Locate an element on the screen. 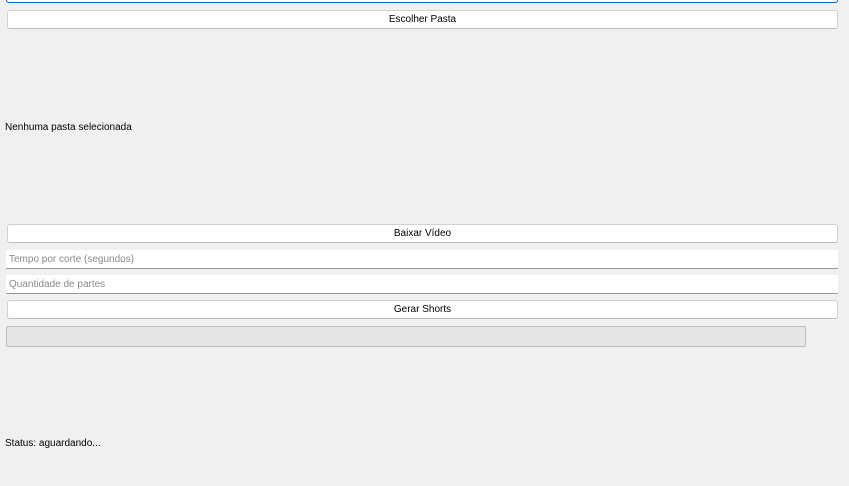 This screenshot has width=849, height=486. progress-bar is located at coordinates (406, 336).